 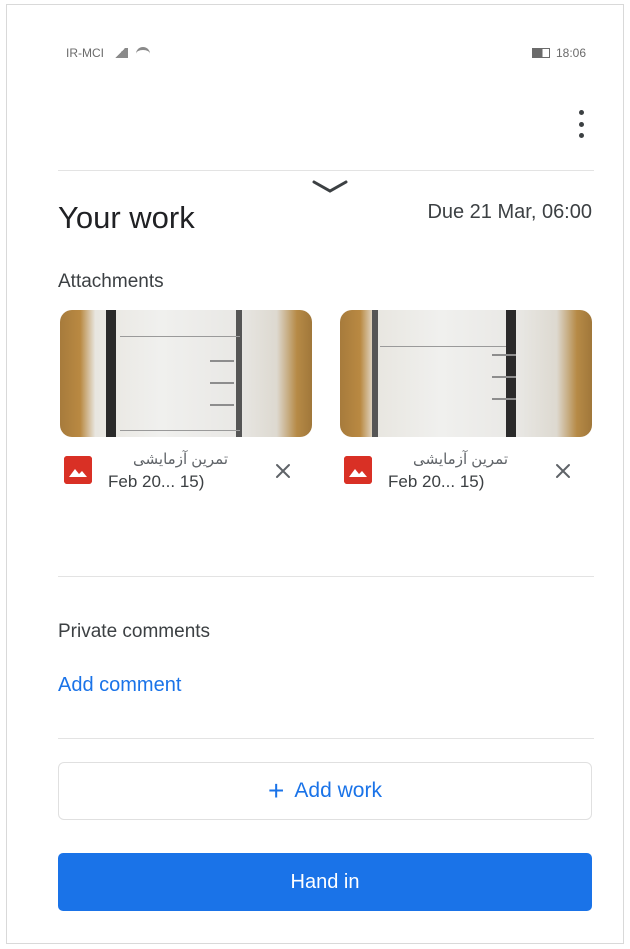 I want to click on status-time: 18:06, so click(x=570, y=53).